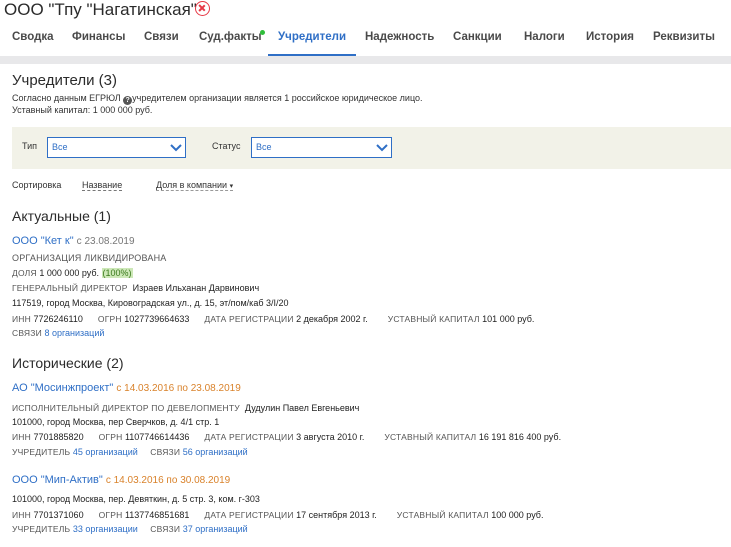  Describe the element at coordinates (215, 529) in the screenshot. I see `links-link: 37 организаций` at that location.